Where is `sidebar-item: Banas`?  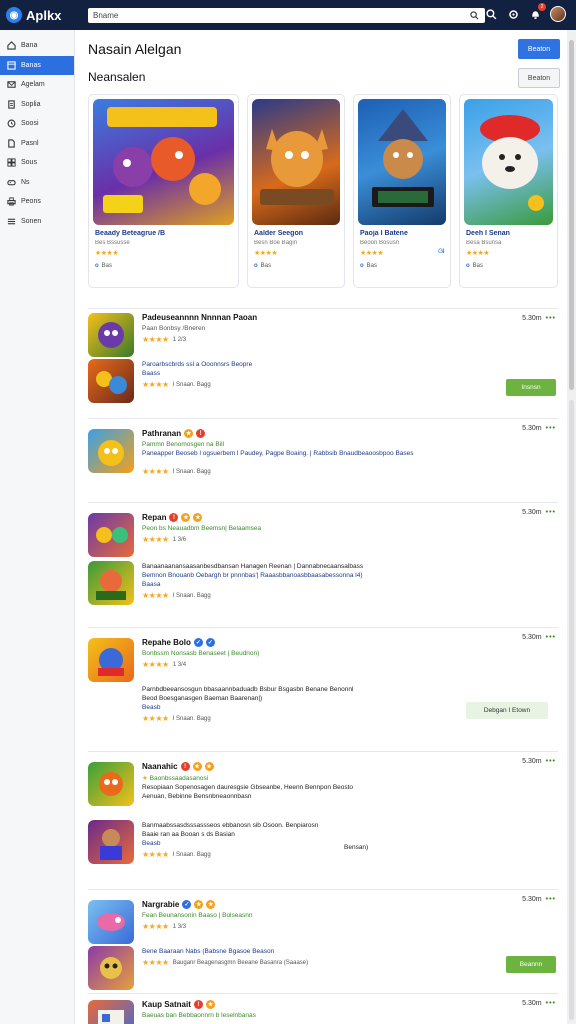 sidebar-item: Banas is located at coordinates (37, 65).